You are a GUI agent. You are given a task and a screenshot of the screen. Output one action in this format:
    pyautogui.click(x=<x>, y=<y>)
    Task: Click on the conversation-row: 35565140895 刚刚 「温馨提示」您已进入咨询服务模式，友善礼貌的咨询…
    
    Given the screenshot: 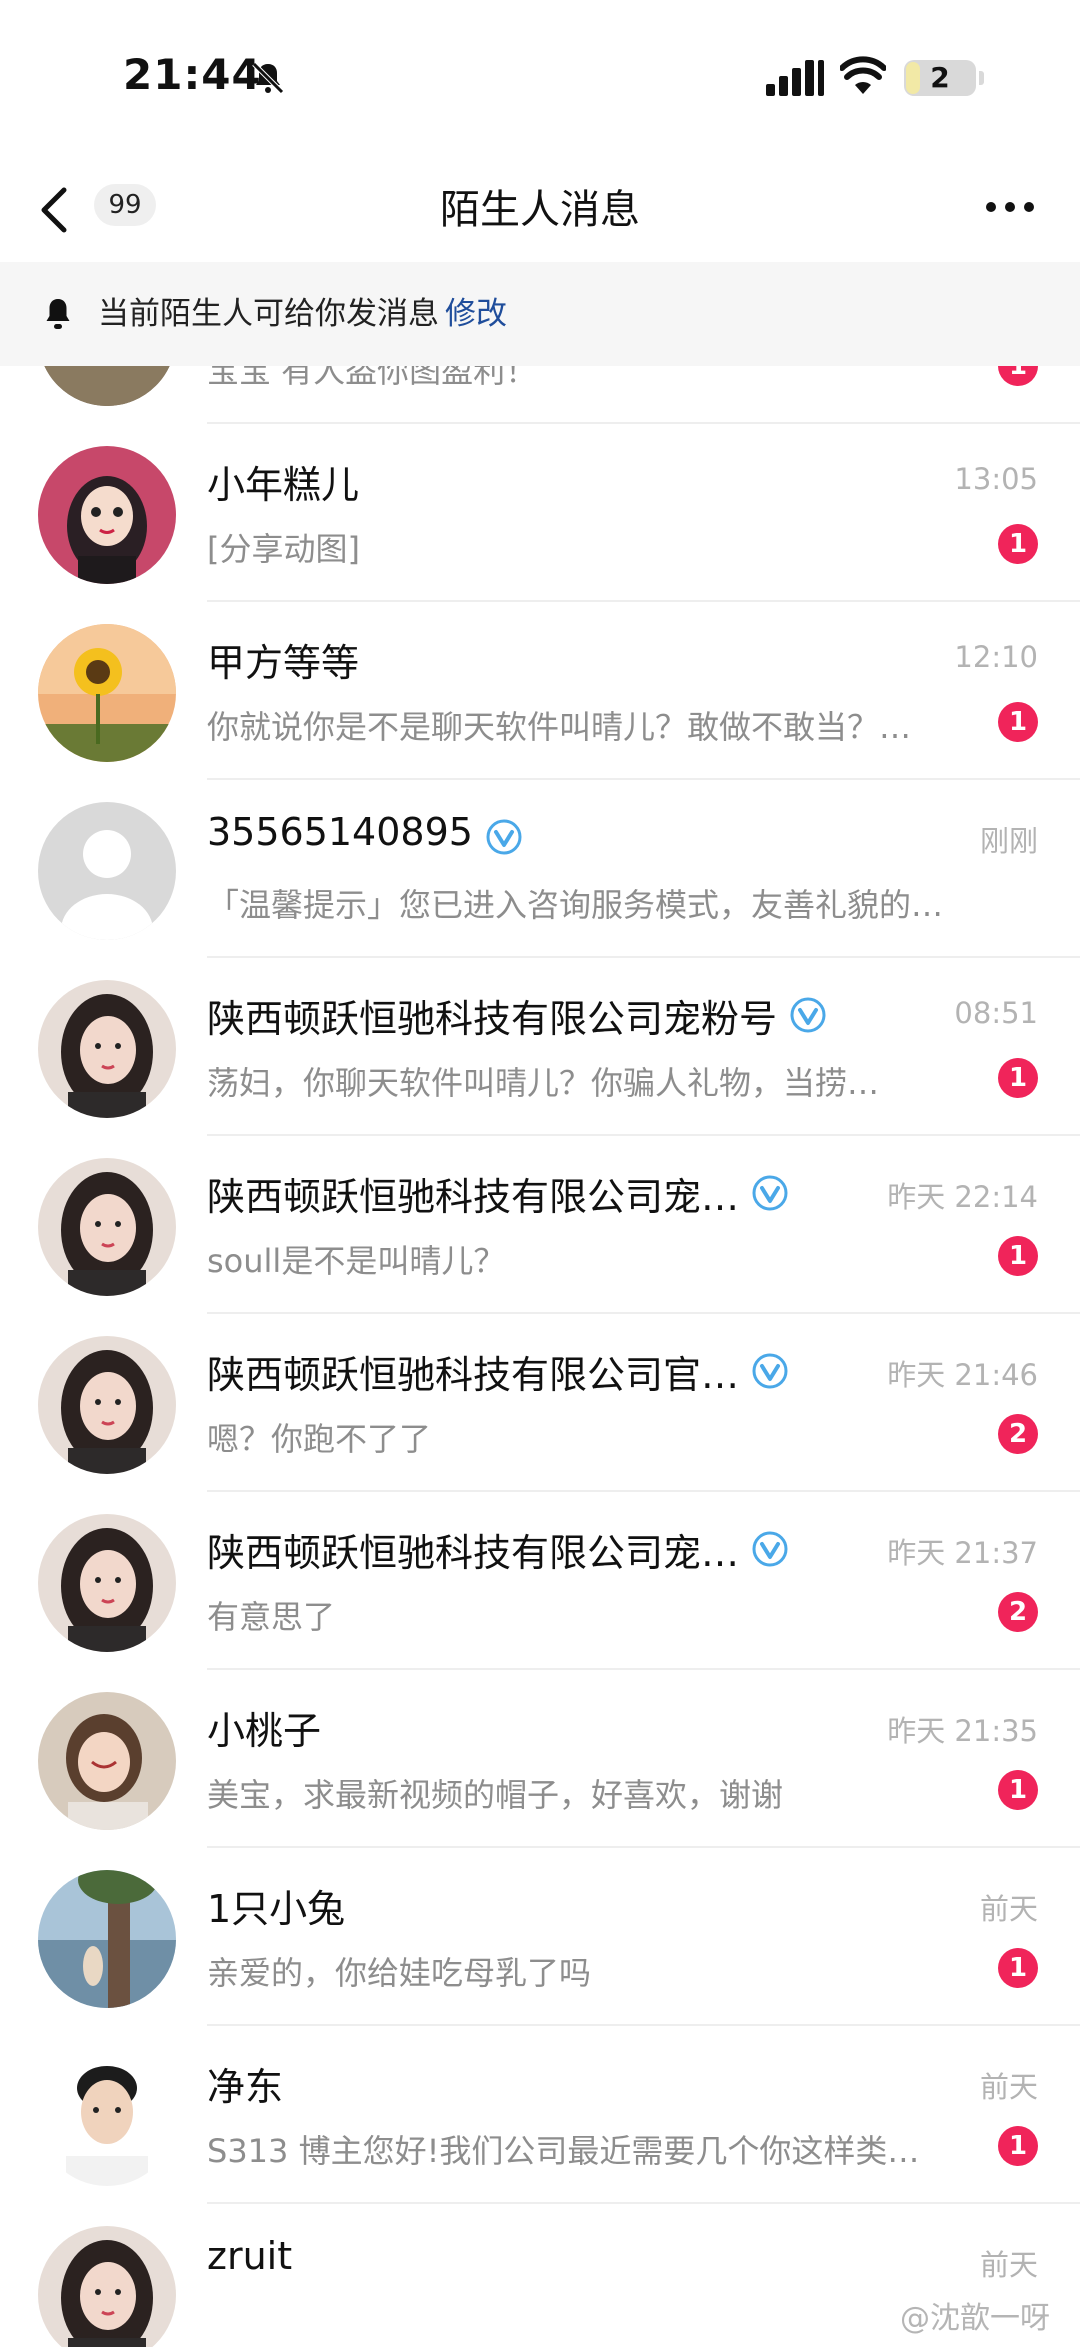 What is the action you would take?
    pyautogui.click(x=540, y=870)
    